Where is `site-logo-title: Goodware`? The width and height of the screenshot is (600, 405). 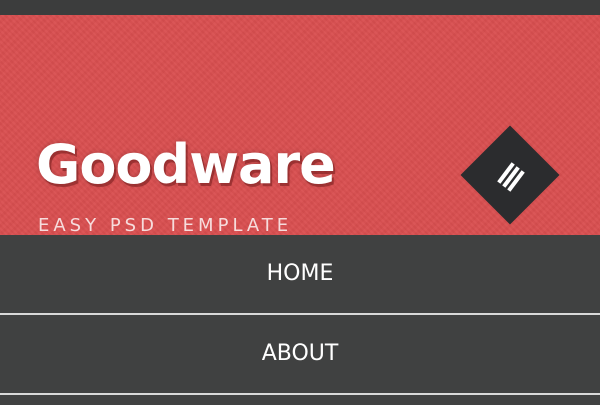
site-logo-title: Goodware is located at coordinates (186, 165).